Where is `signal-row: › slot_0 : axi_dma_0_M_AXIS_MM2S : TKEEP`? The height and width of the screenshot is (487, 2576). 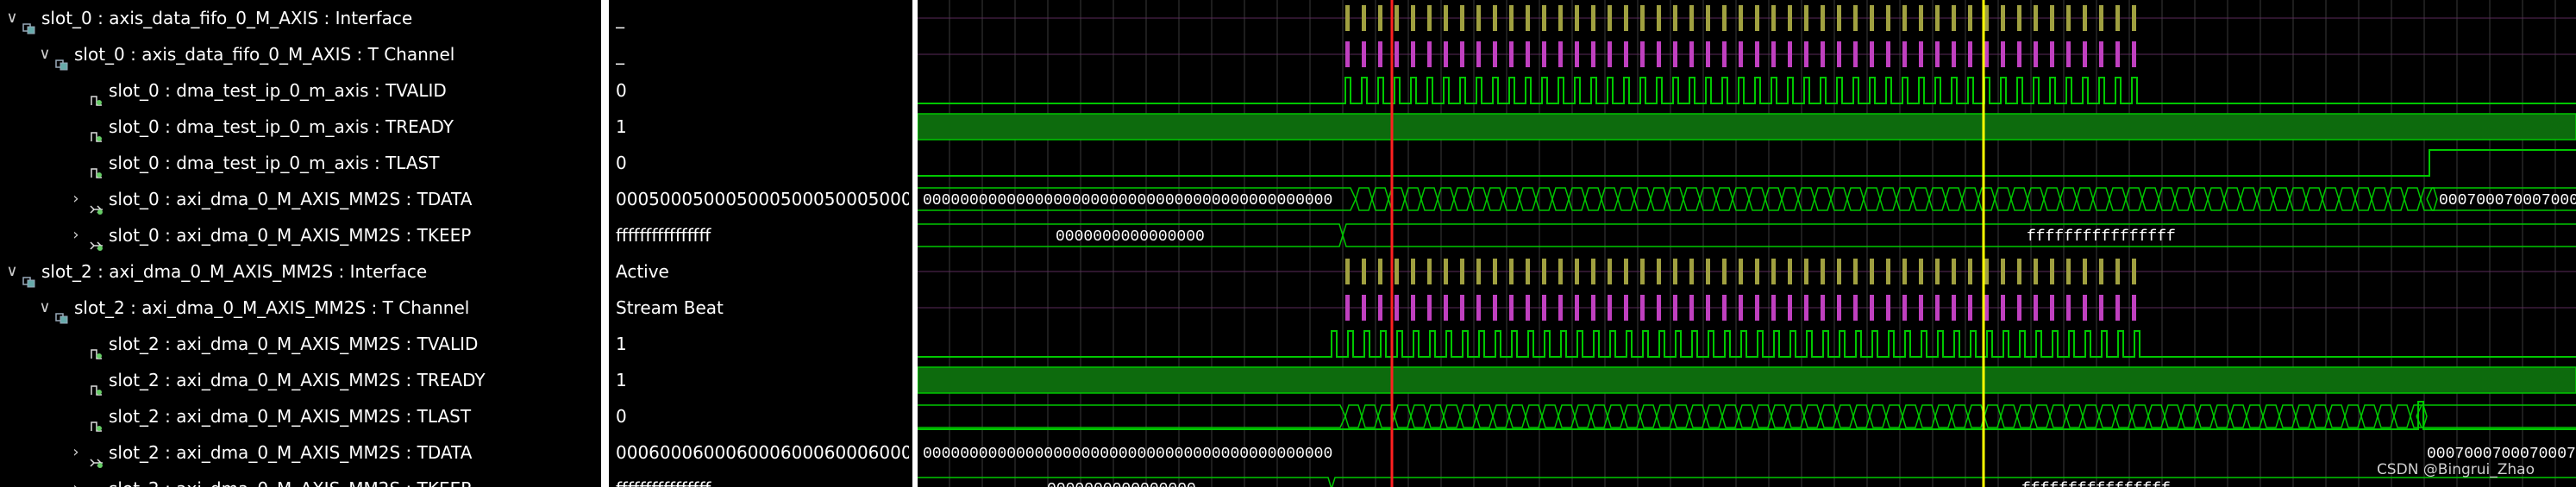 signal-row: › slot_0 : axi_dma_0_M_AXIS_MM2S : TKEEP is located at coordinates (300, 235).